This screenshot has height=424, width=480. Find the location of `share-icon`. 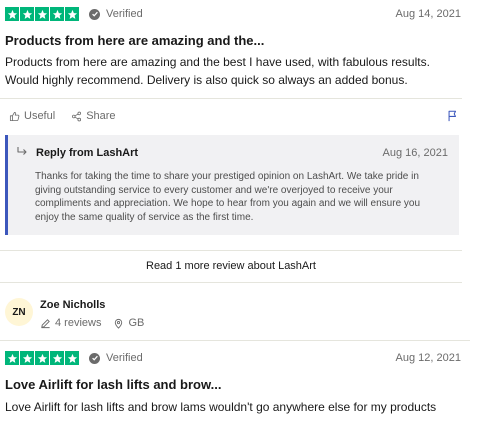

share-icon is located at coordinates (76, 116).